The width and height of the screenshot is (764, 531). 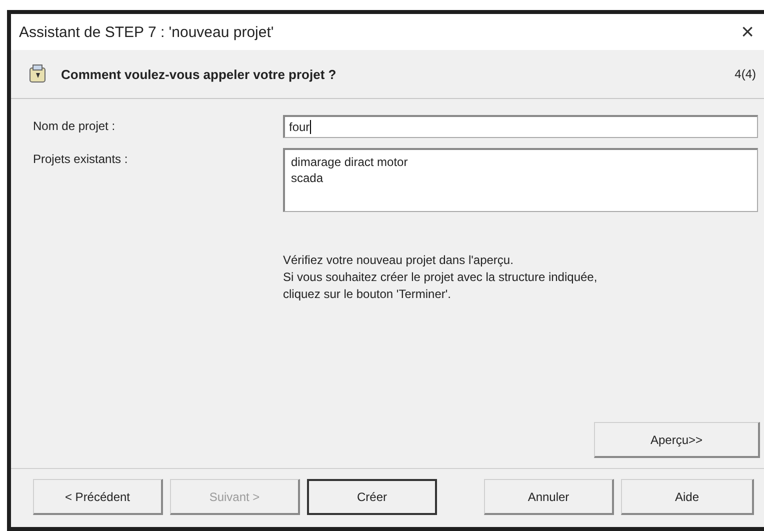 I want to click on step-question: Comment voulez-vous appeler votre projet ?, so click(x=199, y=74).